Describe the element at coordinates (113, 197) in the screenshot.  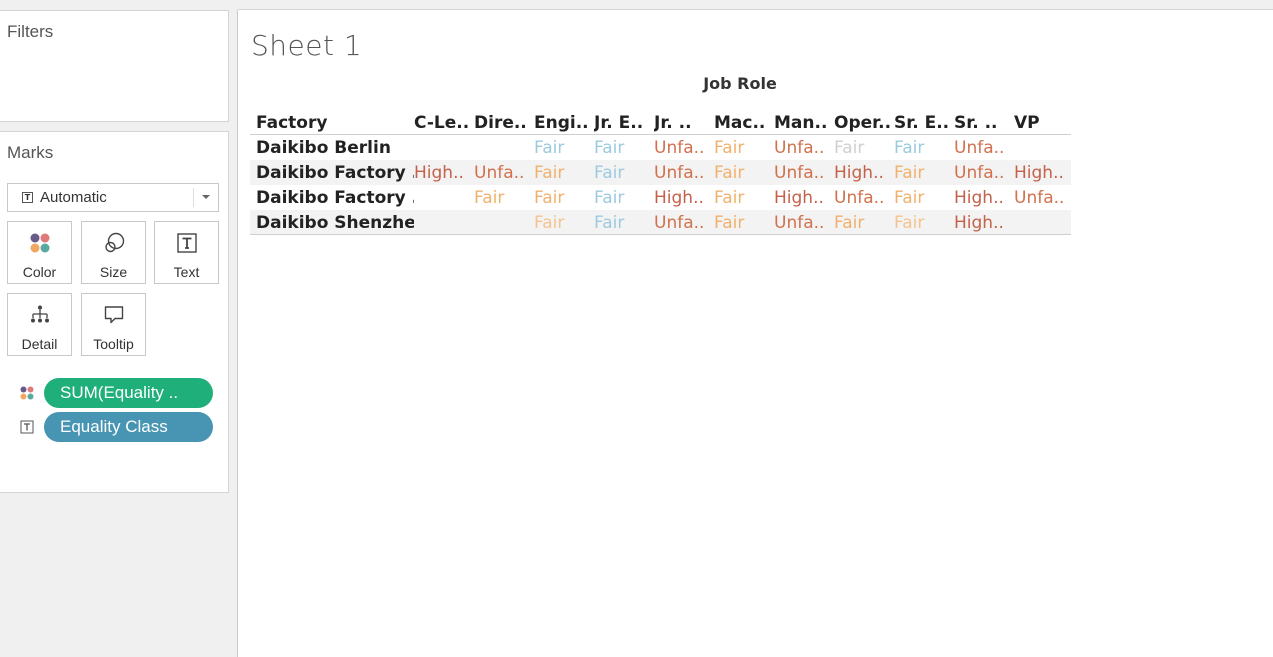
I see `mark-type-dropdown: T Automatic` at that location.